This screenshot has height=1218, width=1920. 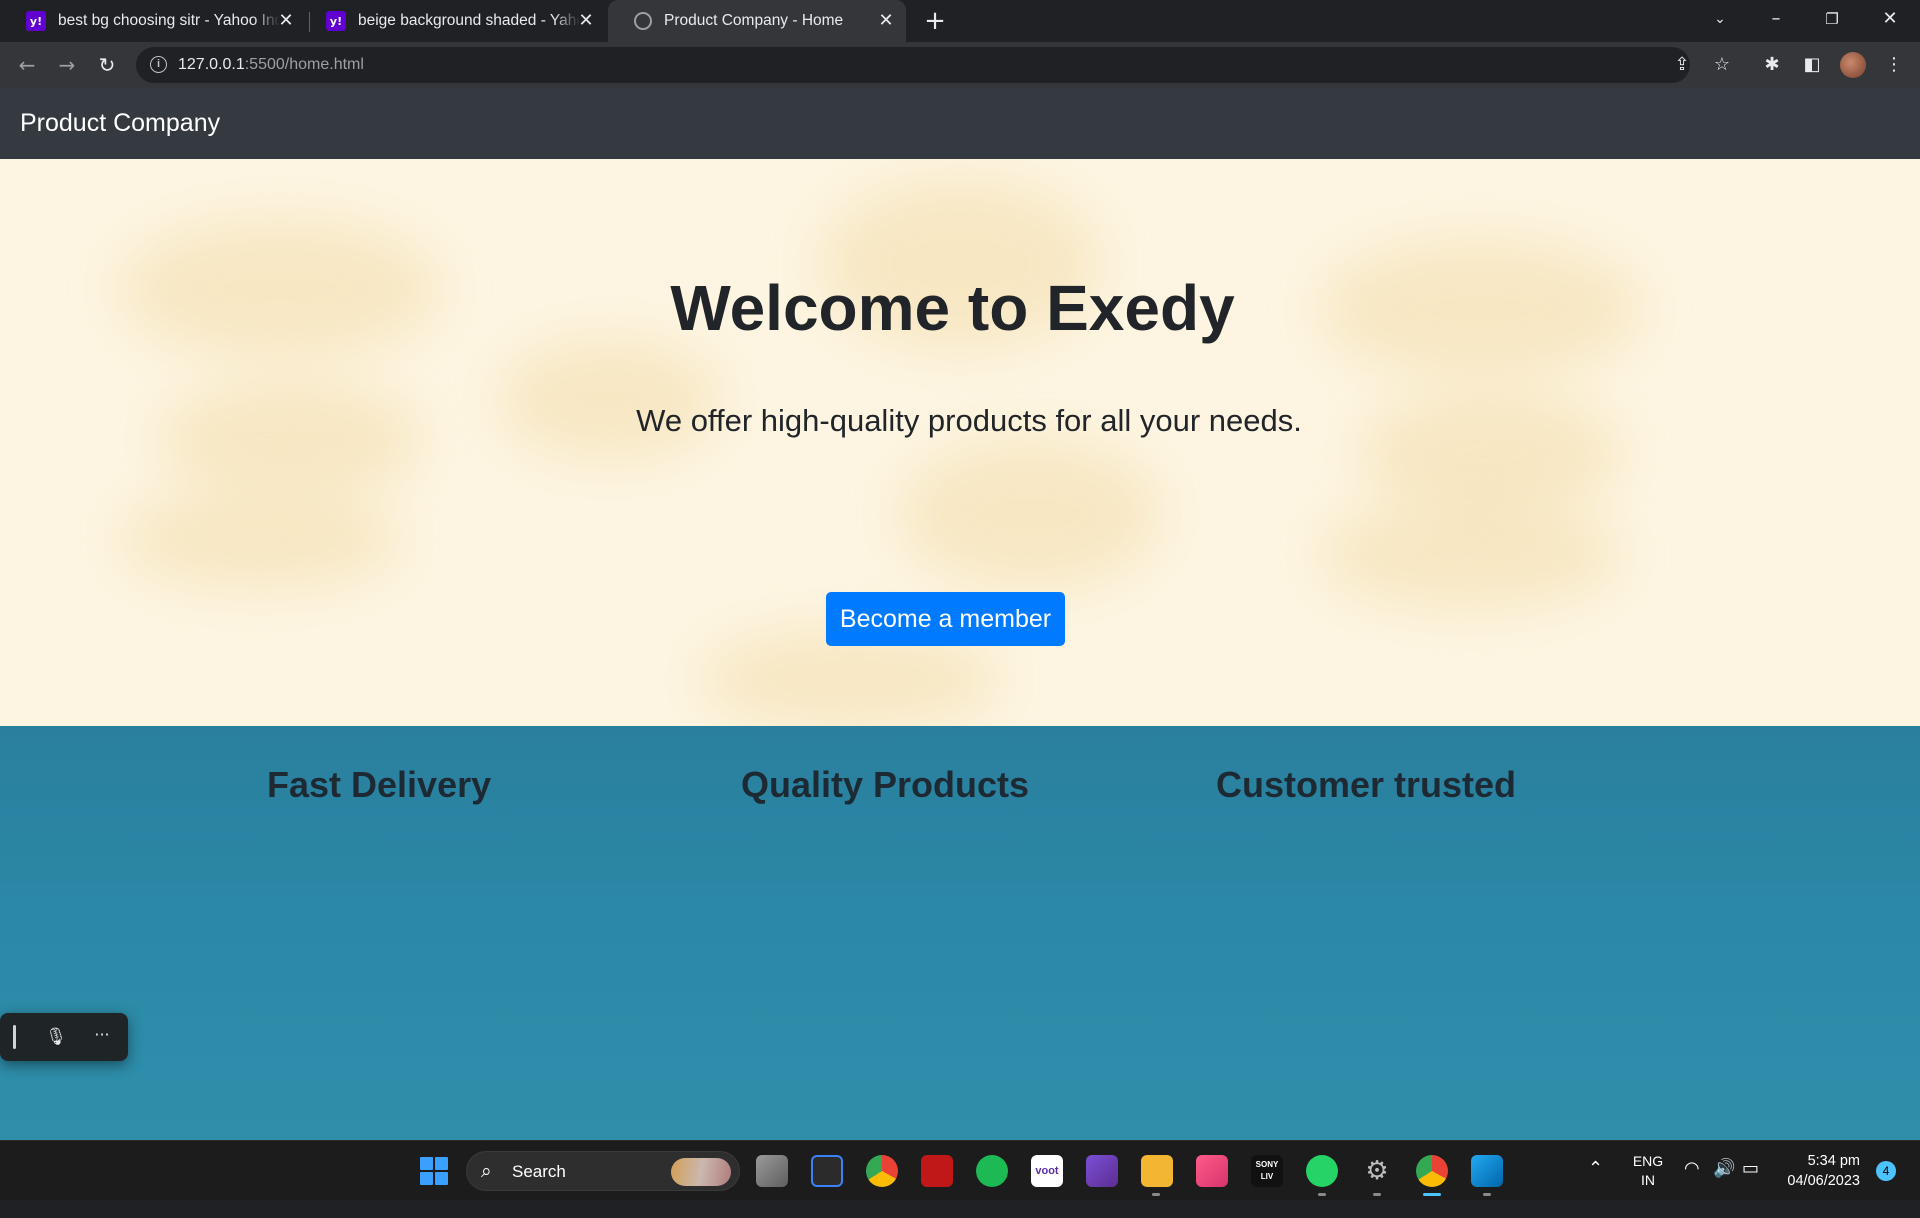 I want to click on site-navbar: Product Company, so click(x=960, y=123).